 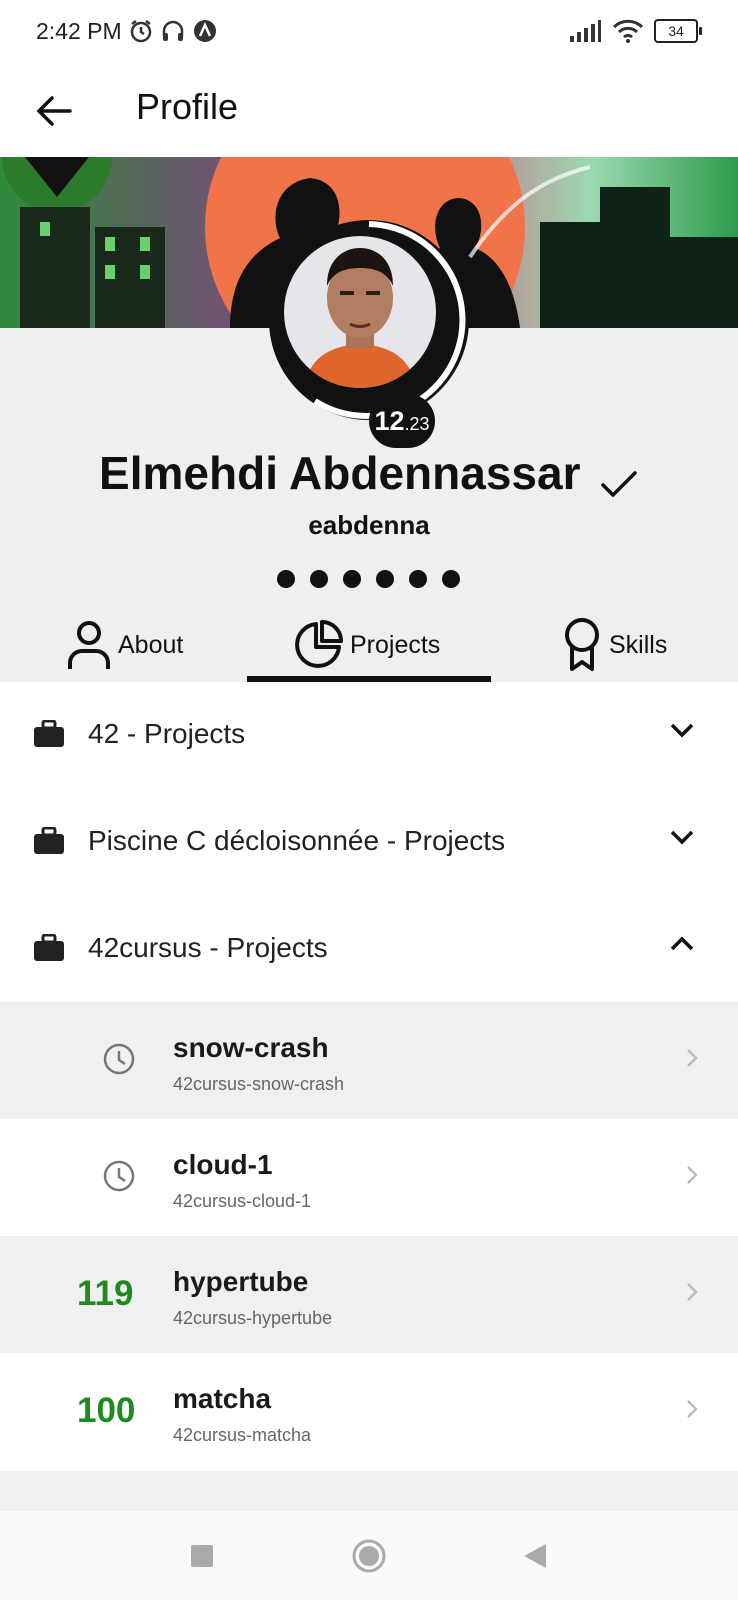 What do you see at coordinates (79, 31) in the screenshot?
I see `status-time: 2:42 PM` at bounding box center [79, 31].